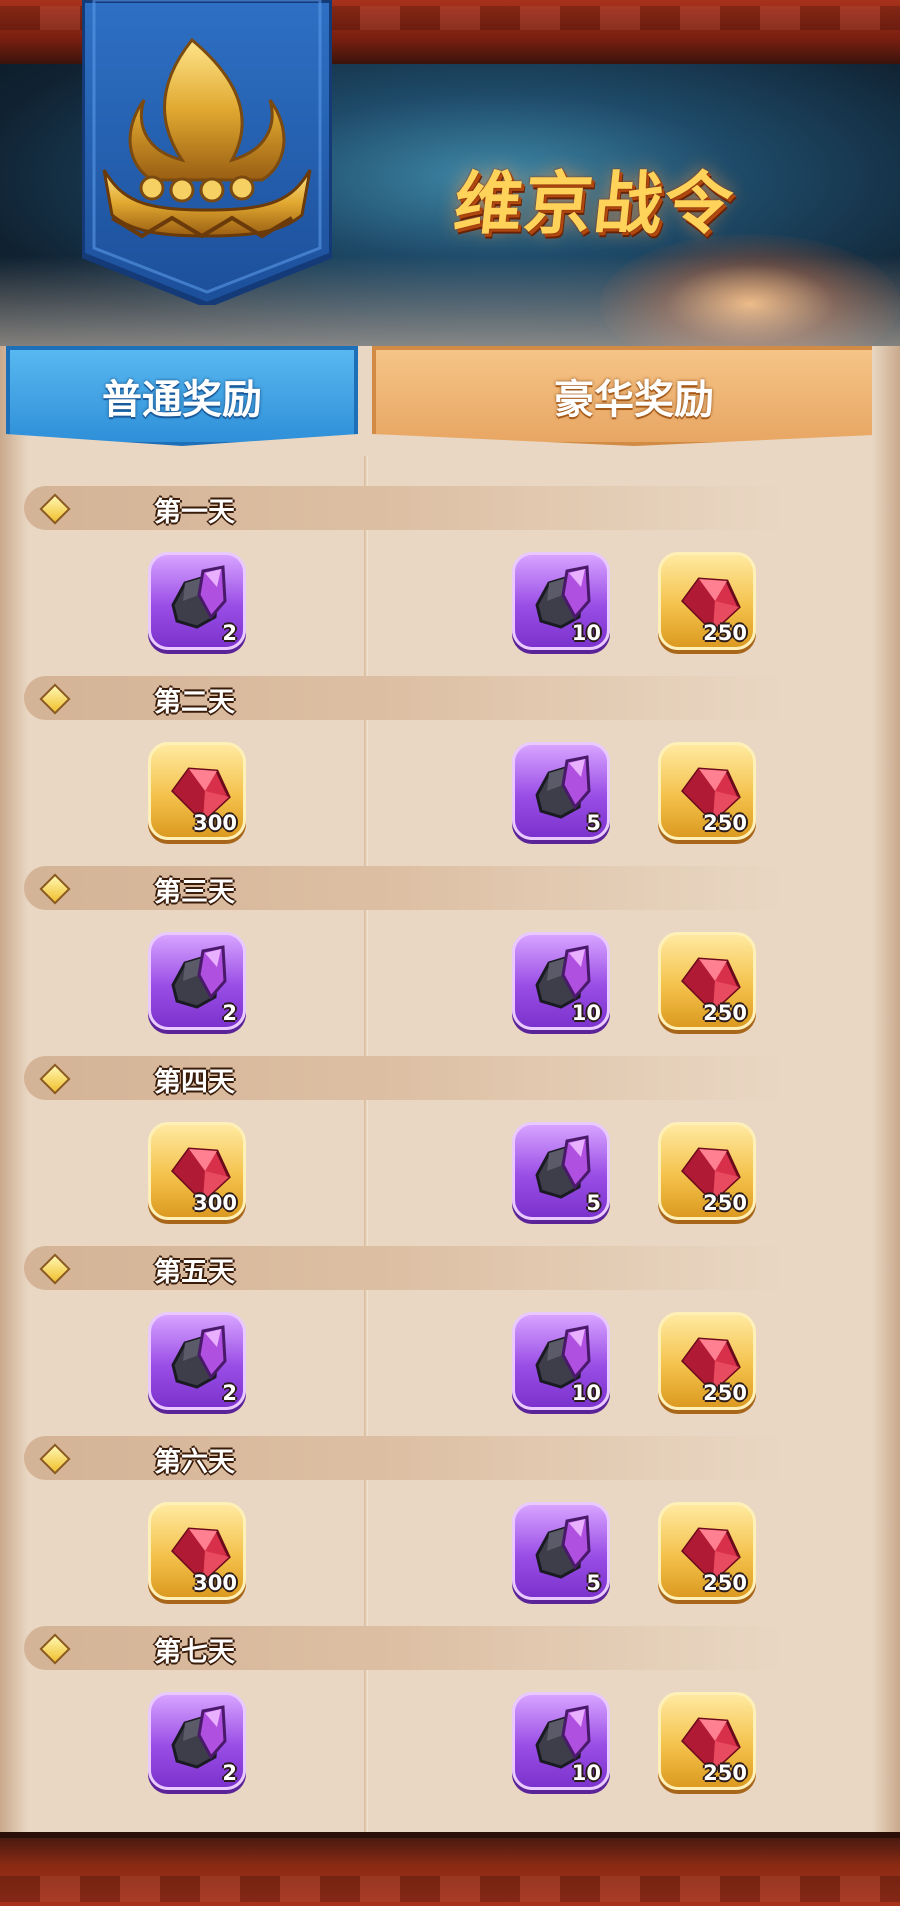  I want to click on tab-deluxe-rewards: 豪华奖励, so click(634, 396).